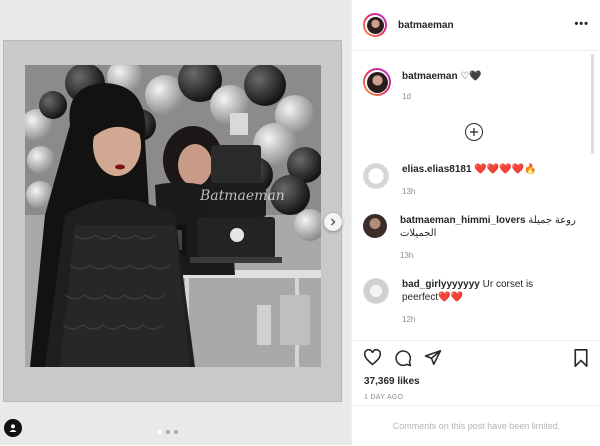 This screenshot has width=600, height=446. What do you see at coordinates (392, 381) in the screenshot?
I see `likes-count: 37,369 likes` at bounding box center [392, 381].